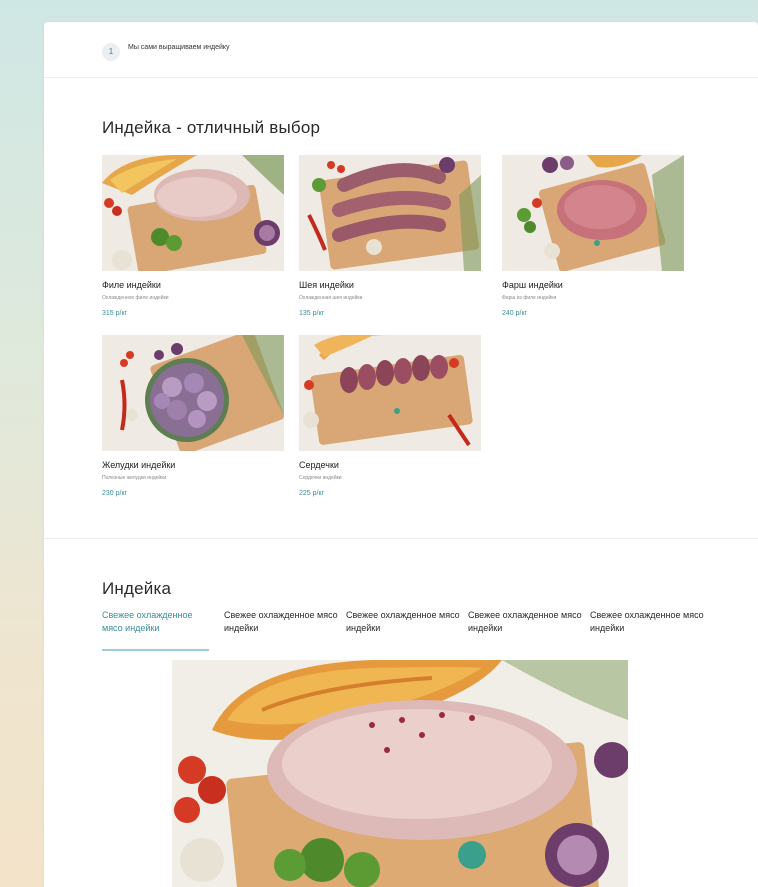 Image resolution: width=758 pixels, height=887 pixels. Describe the element at coordinates (193, 393) in the screenshot. I see `turkey-gizzards-photo` at that location.